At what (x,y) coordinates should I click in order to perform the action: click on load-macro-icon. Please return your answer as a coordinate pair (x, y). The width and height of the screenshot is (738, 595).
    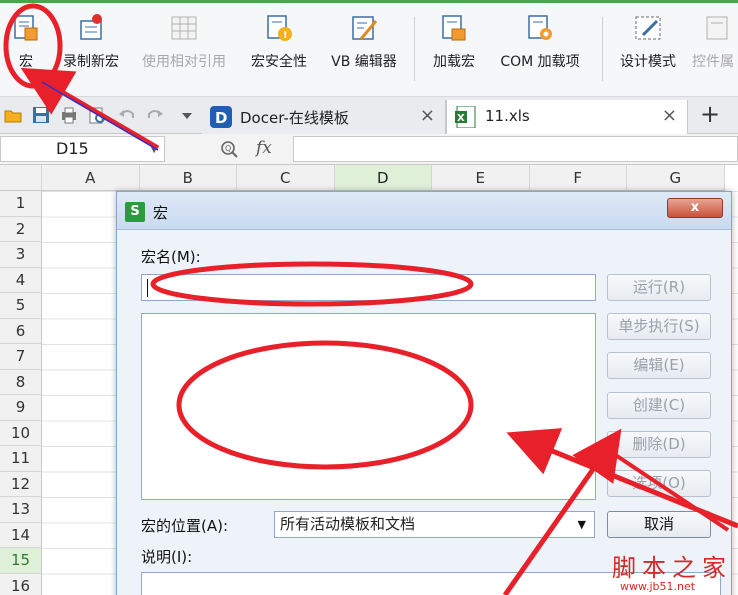
    Looking at the image, I should click on (454, 28).